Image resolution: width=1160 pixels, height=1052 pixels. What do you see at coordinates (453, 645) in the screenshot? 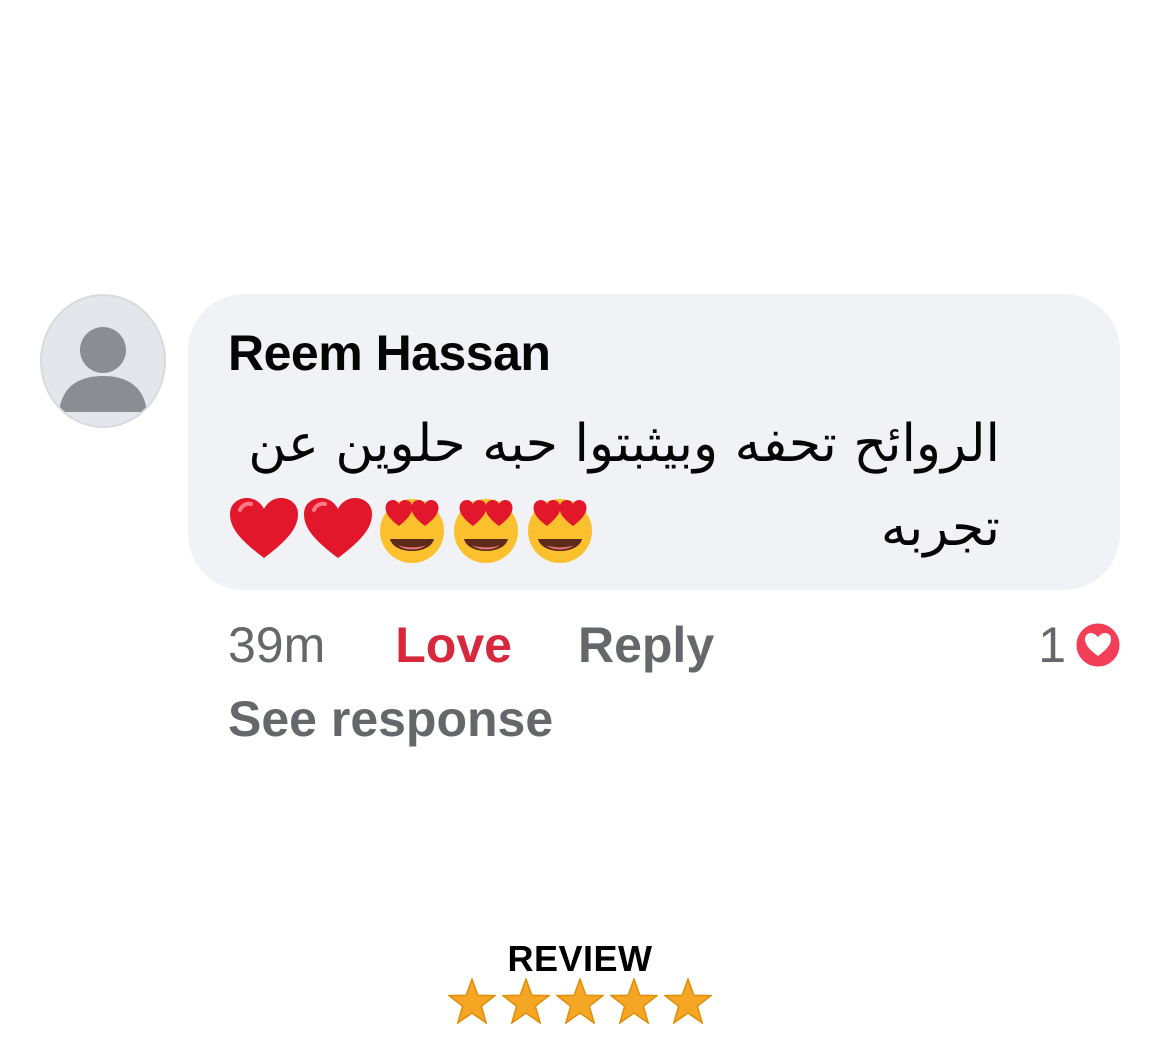
I see `love-button: Love` at bounding box center [453, 645].